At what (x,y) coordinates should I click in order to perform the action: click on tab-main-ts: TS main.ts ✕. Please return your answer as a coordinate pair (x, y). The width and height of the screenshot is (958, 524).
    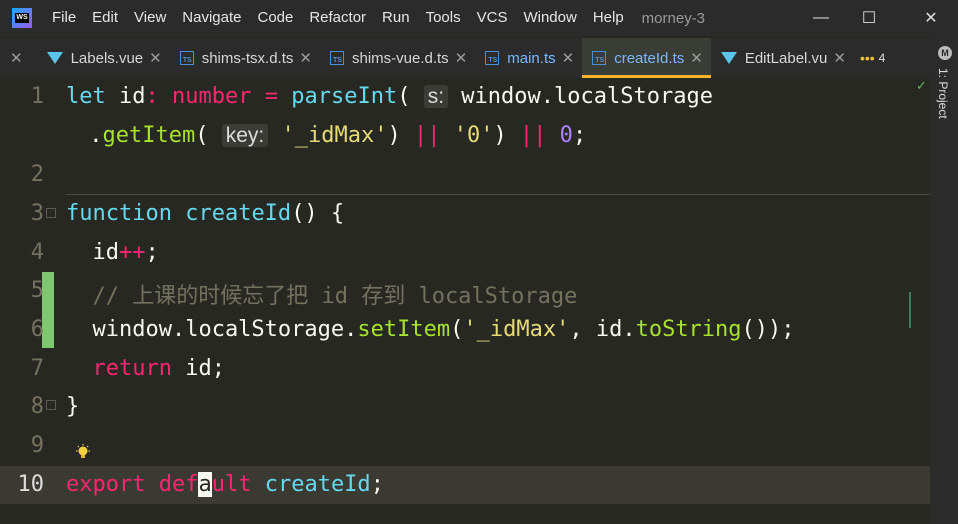
    Looking at the image, I should click on (528, 58).